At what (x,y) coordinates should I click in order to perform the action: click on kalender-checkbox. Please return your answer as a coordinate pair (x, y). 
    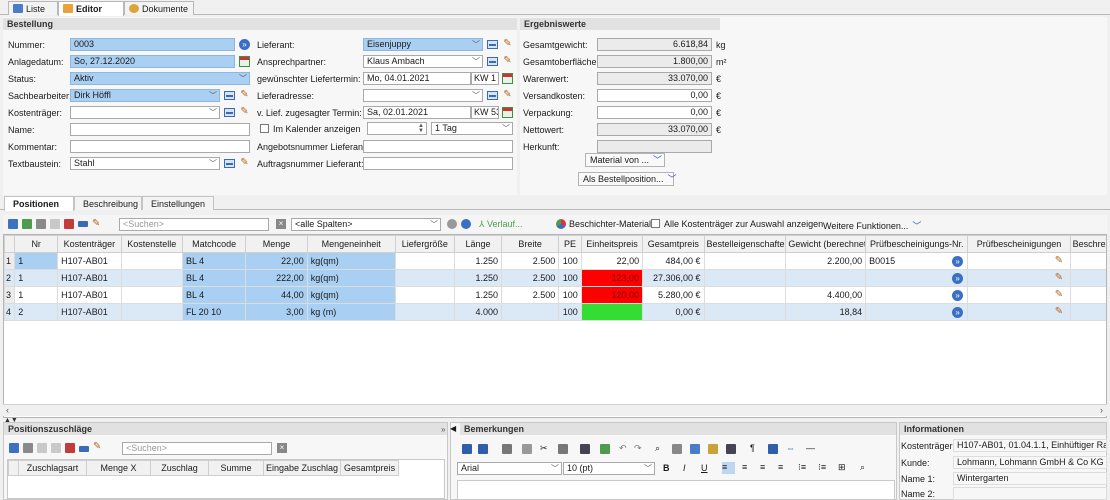
    Looking at the image, I should click on (264, 128).